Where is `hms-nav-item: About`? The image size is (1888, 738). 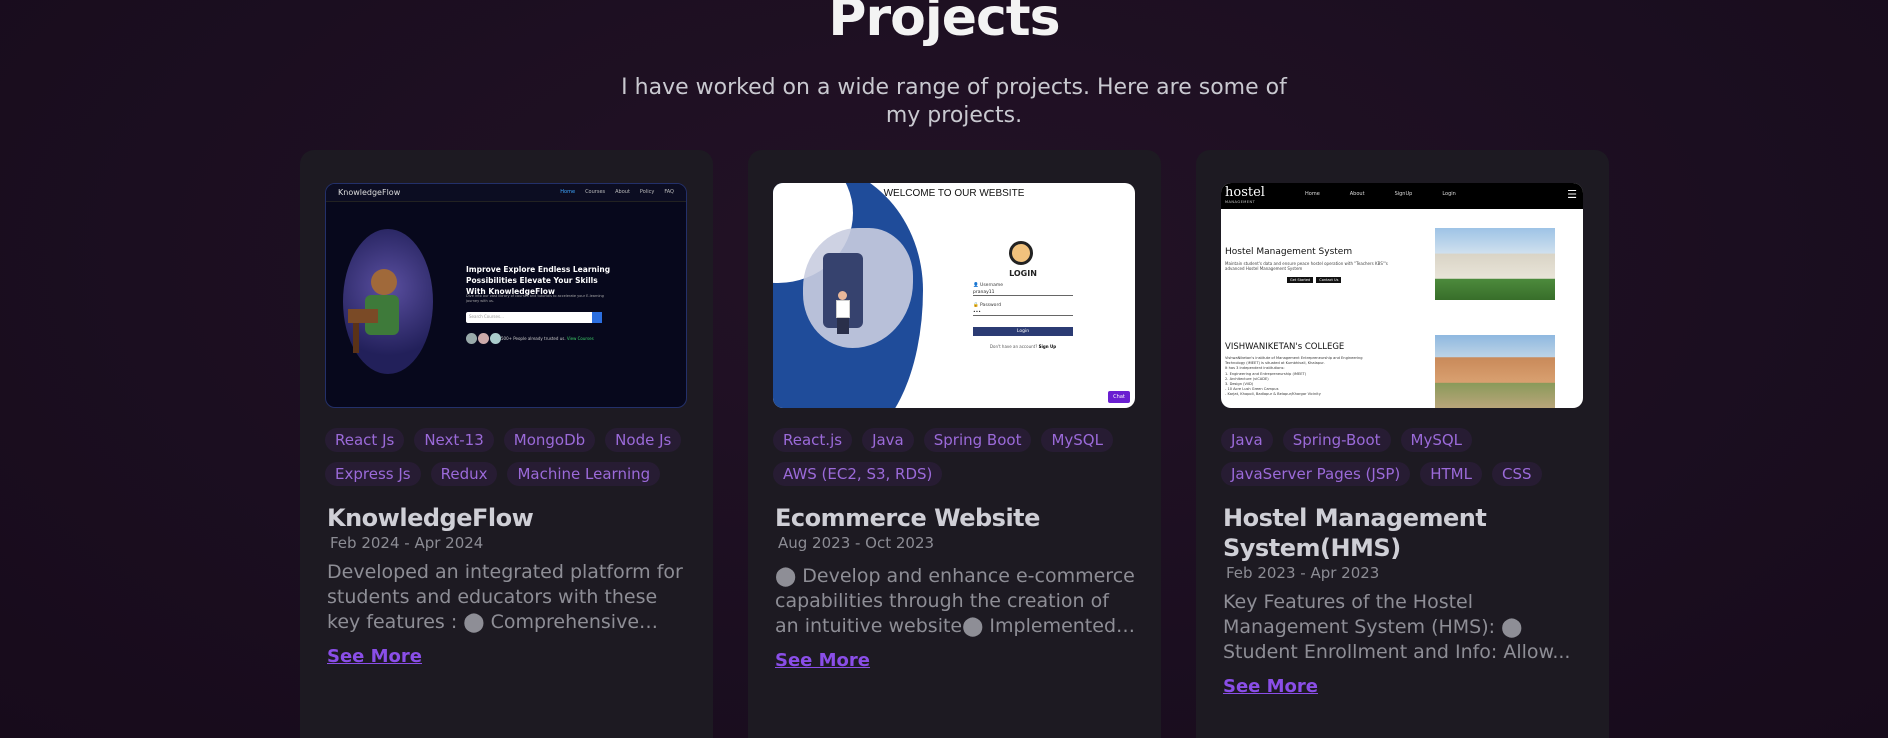 hms-nav-item: About is located at coordinates (1357, 194).